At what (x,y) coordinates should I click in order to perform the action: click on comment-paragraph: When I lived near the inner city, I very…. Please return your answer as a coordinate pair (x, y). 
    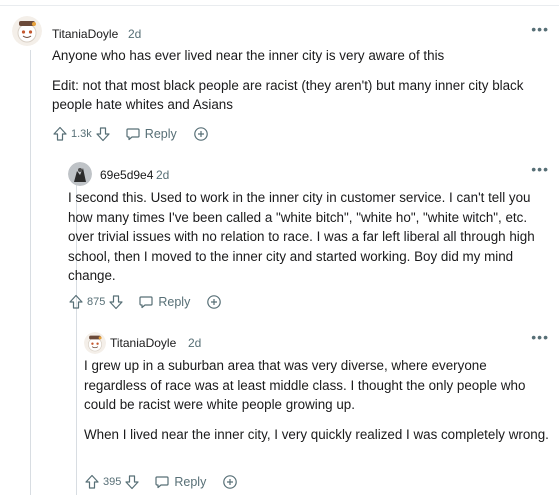
    Looking at the image, I should click on (316, 434).